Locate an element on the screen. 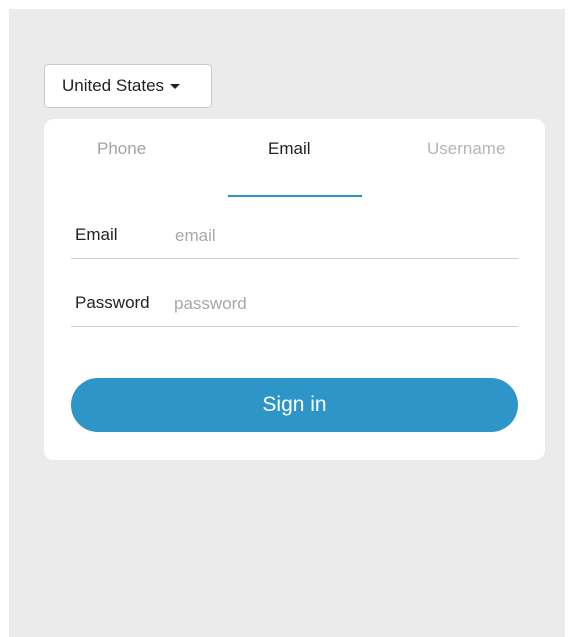 Image resolution: width=574 pixels, height=637 pixels. caret-down-icon is located at coordinates (175, 86).